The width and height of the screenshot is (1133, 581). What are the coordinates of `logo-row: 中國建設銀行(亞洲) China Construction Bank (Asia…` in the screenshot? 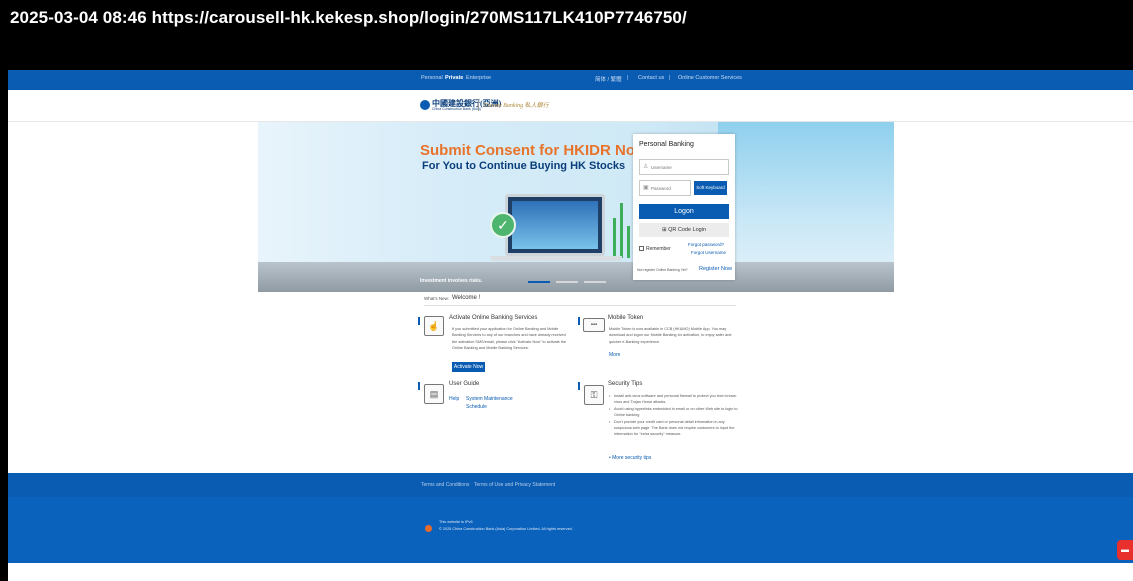 It's located at (570, 106).